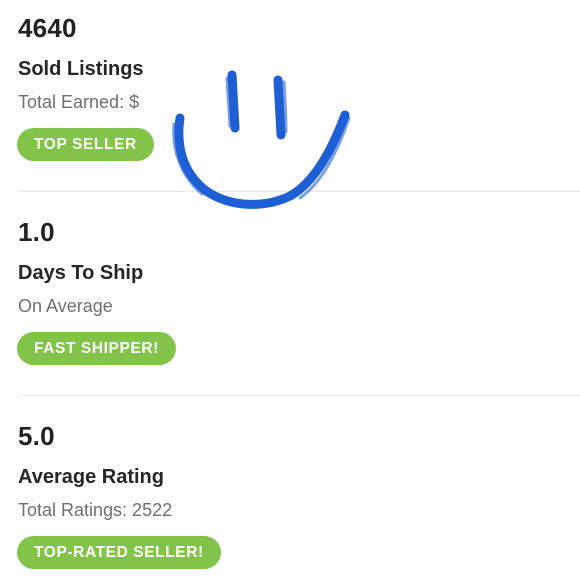 The width and height of the screenshot is (580, 580). What do you see at coordinates (36, 436) in the screenshot?
I see `stat-value: 5.0` at bounding box center [36, 436].